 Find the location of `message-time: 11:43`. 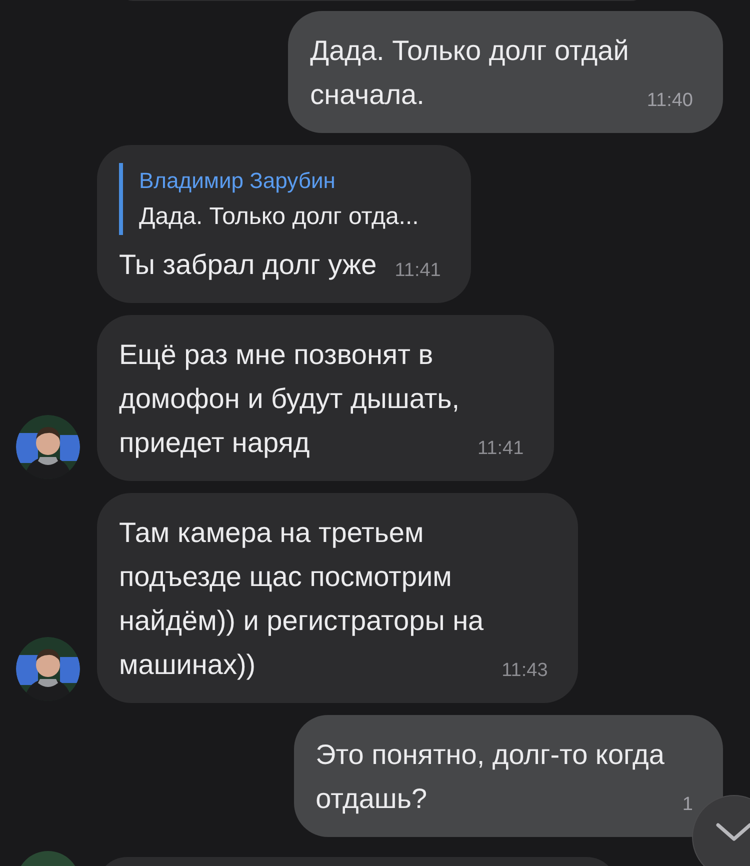

message-time: 11:43 is located at coordinates (525, 671).